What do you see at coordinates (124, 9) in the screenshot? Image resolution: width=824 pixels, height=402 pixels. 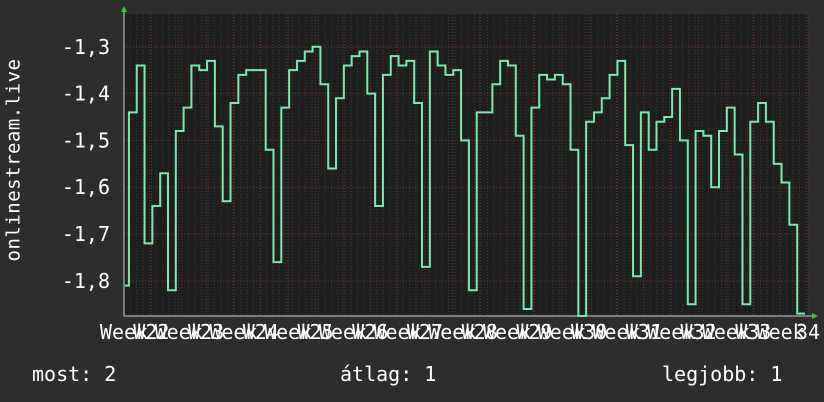 I see `y-axis-arrow` at bounding box center [124, 9].